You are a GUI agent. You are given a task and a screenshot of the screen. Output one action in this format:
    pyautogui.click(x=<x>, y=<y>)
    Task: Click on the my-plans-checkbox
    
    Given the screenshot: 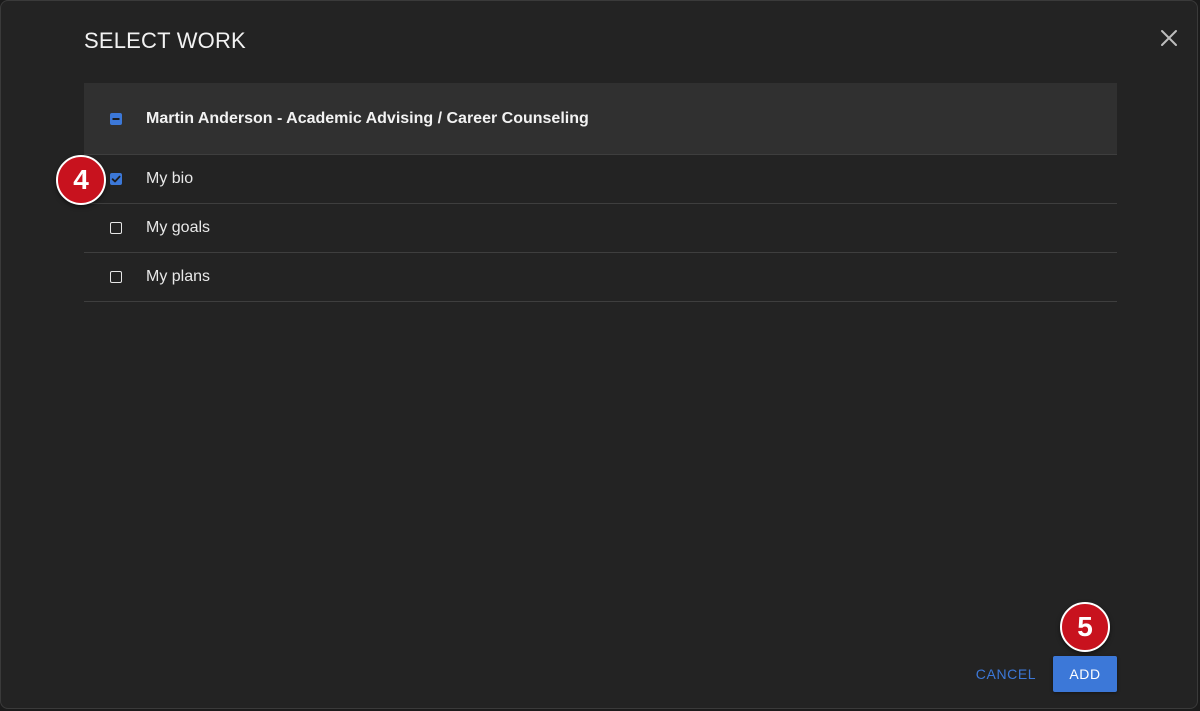 What is the action you would take?
    pyautogui.click(x=116, y=277)
    